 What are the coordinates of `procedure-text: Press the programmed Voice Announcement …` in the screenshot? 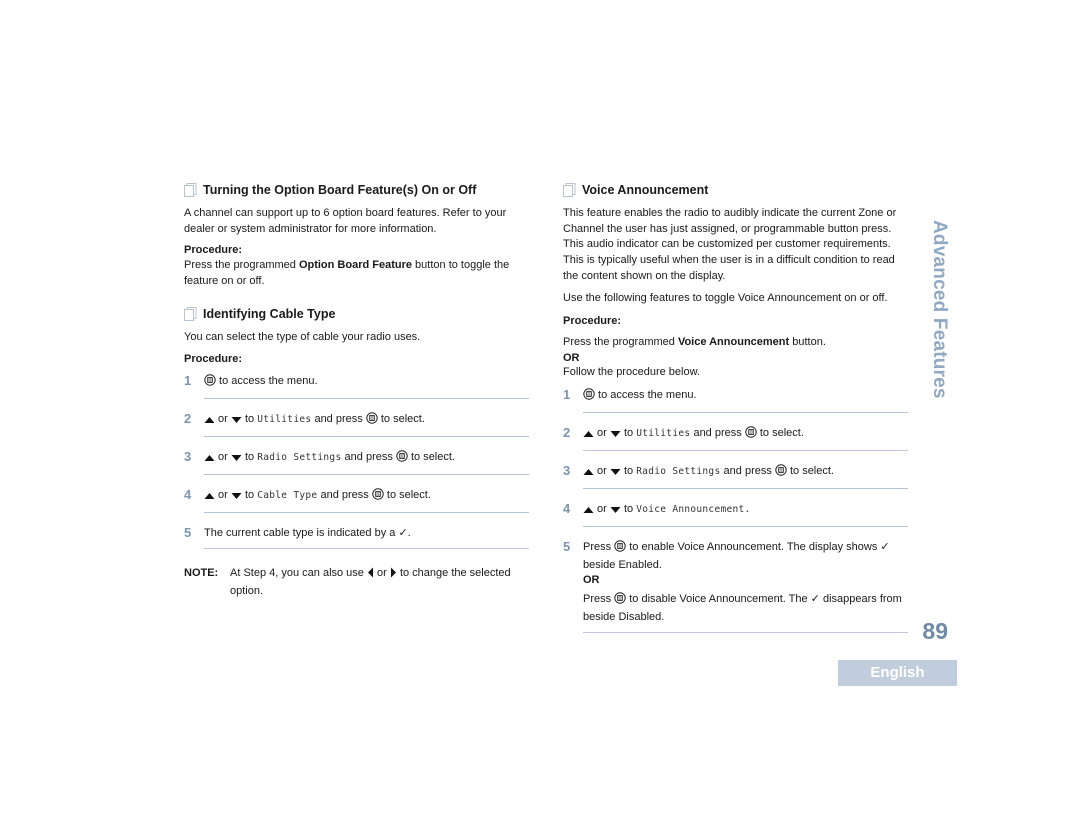 It's located at (735, 343).